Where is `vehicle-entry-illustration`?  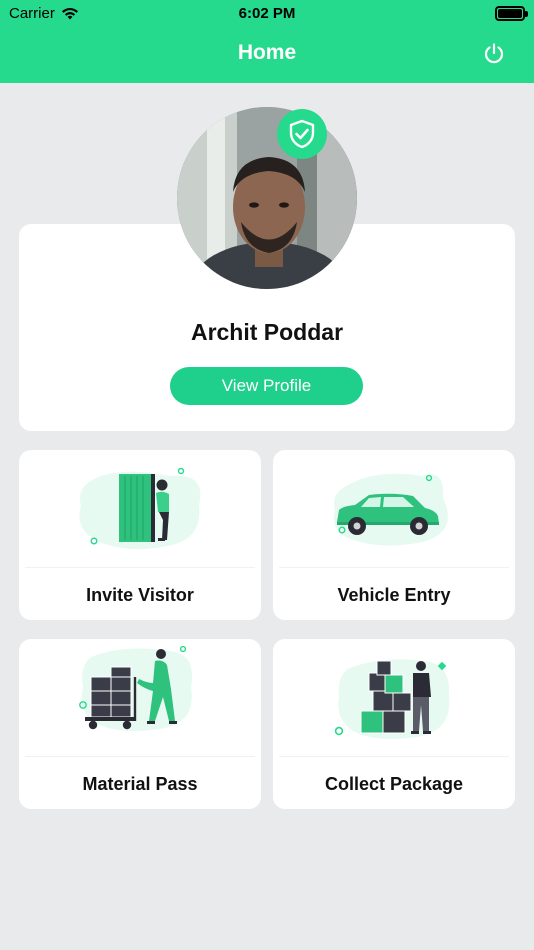 vehicle-entry-illustration is located at coordinates (390, 509).